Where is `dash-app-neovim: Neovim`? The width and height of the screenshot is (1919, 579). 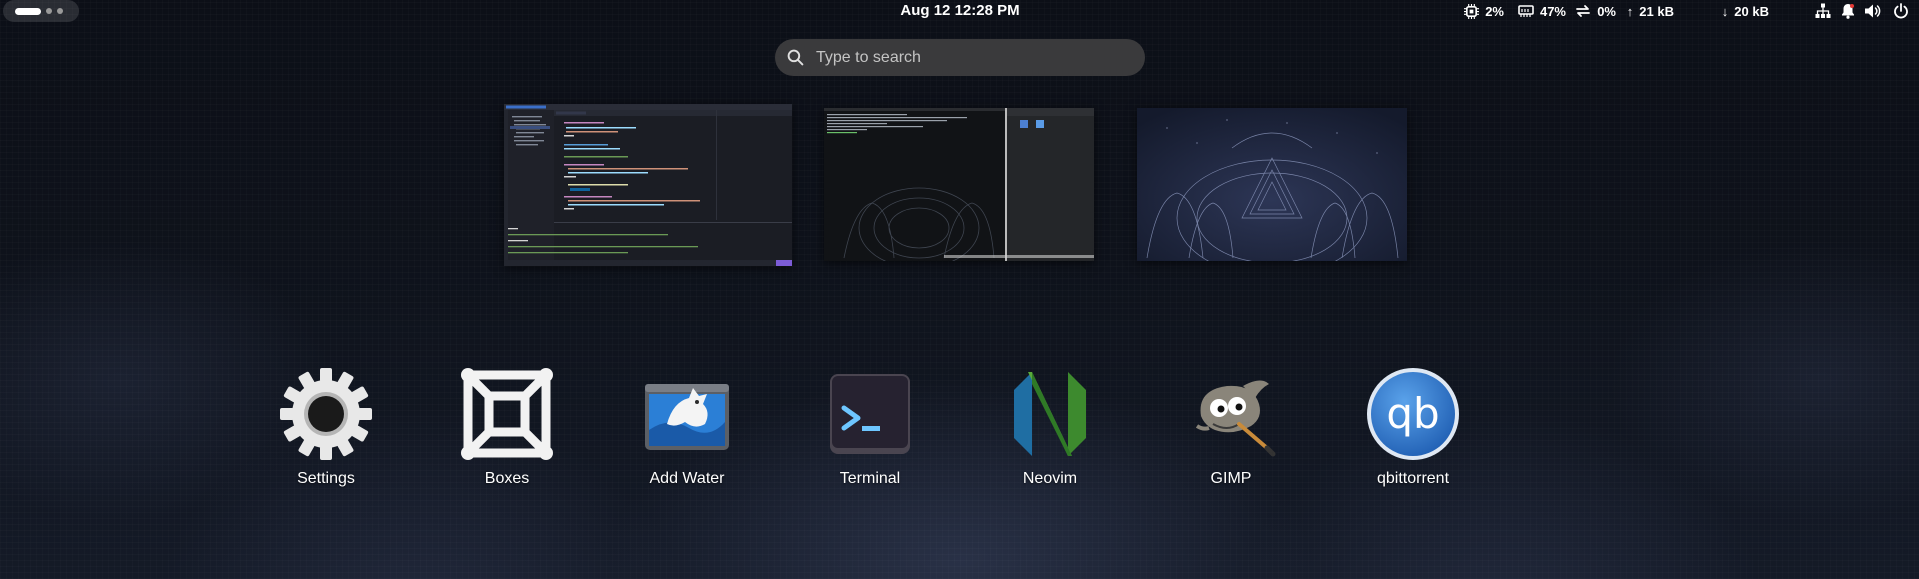
dash-app-neovim: Neovim is located at coordinates (1050, 427).